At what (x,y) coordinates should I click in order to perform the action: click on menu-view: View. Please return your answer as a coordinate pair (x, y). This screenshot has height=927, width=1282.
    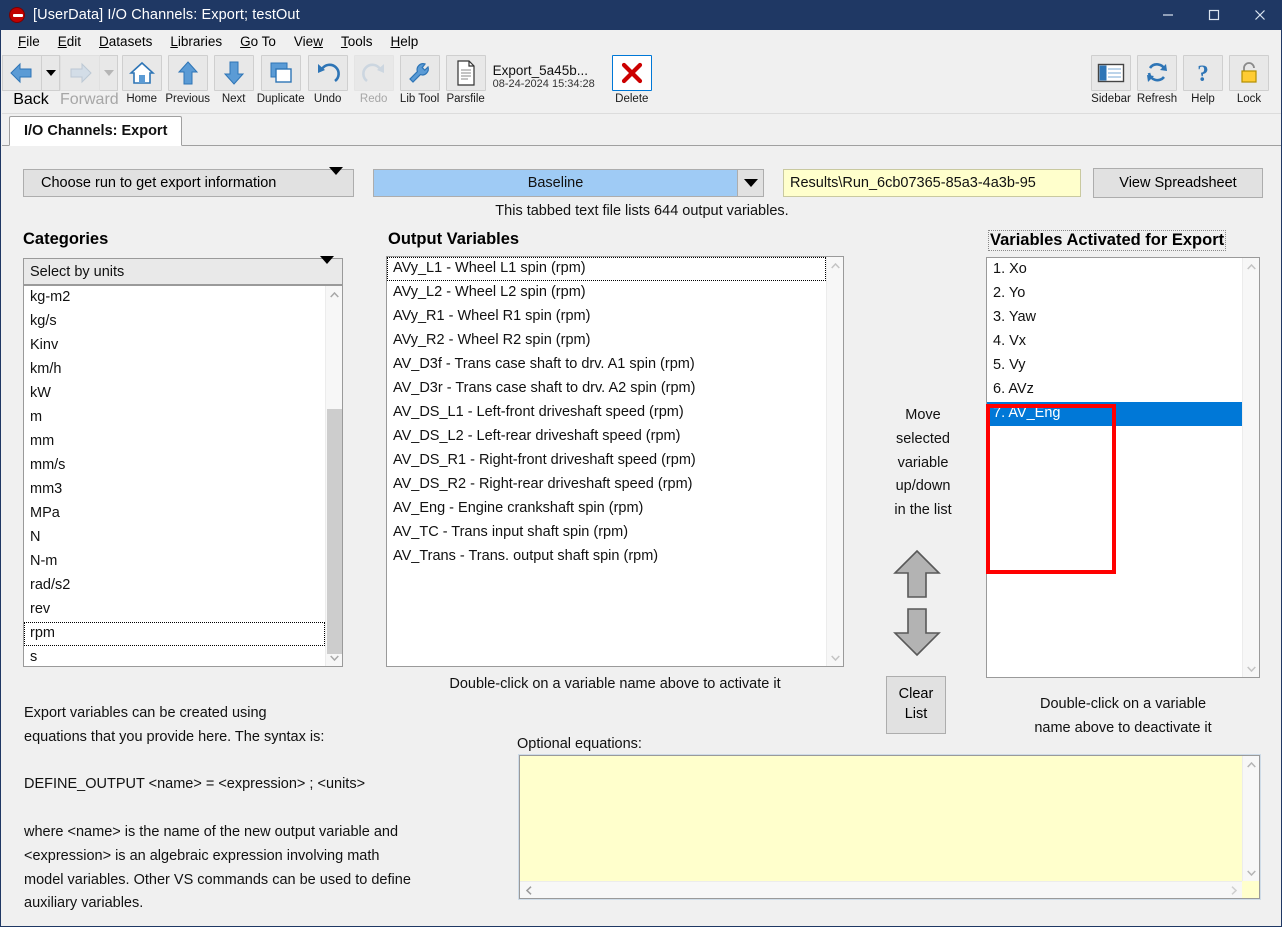
    Looking at the image, I should click on (308, 41).